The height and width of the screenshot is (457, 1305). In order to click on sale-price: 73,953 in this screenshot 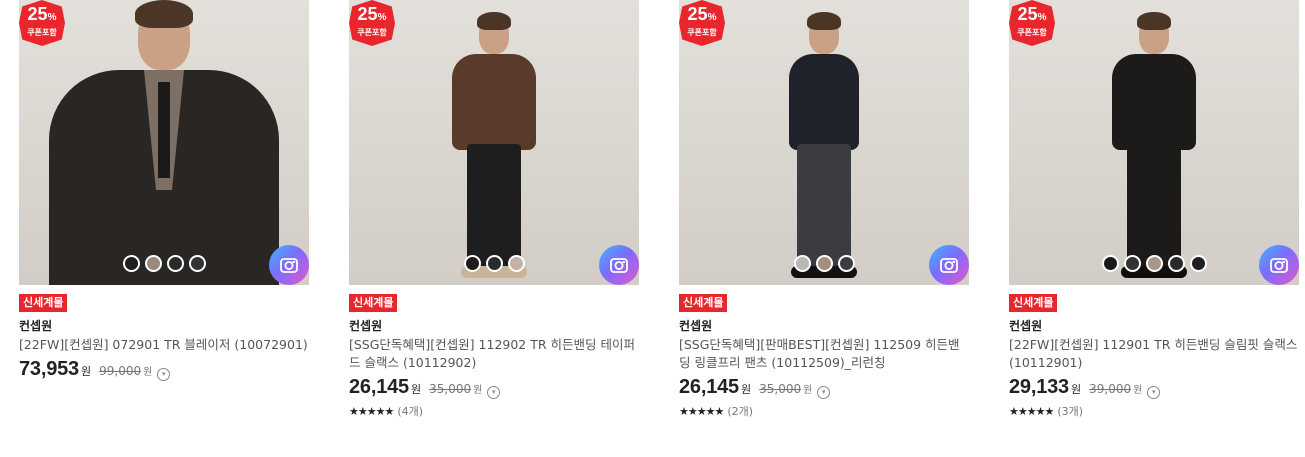, I will do `click(49, 369)`.